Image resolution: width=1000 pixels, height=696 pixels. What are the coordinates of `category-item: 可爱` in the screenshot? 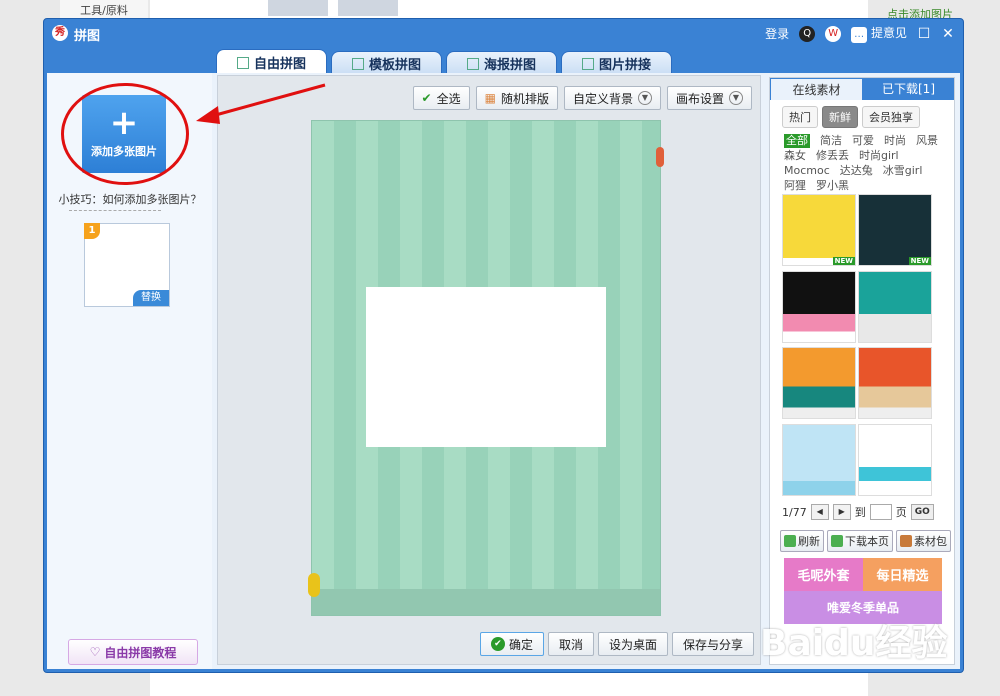 It's located at (863, 141).